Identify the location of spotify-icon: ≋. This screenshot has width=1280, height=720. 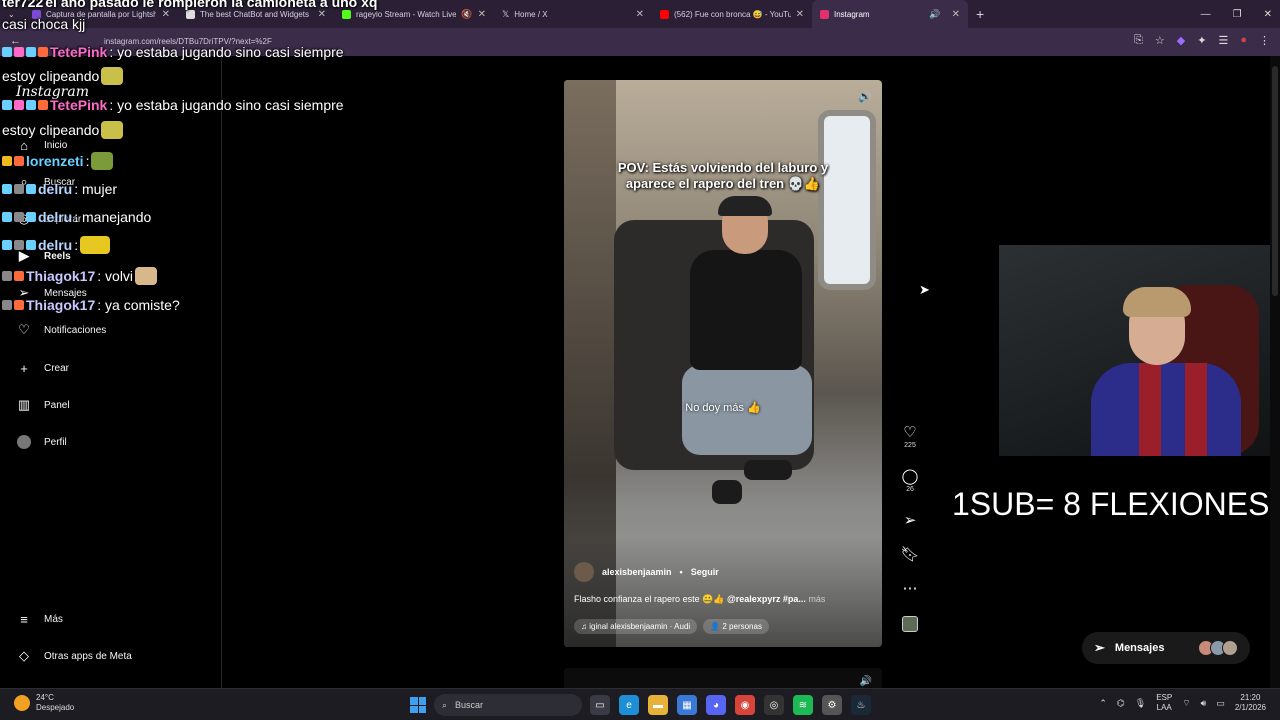
(803, 705).